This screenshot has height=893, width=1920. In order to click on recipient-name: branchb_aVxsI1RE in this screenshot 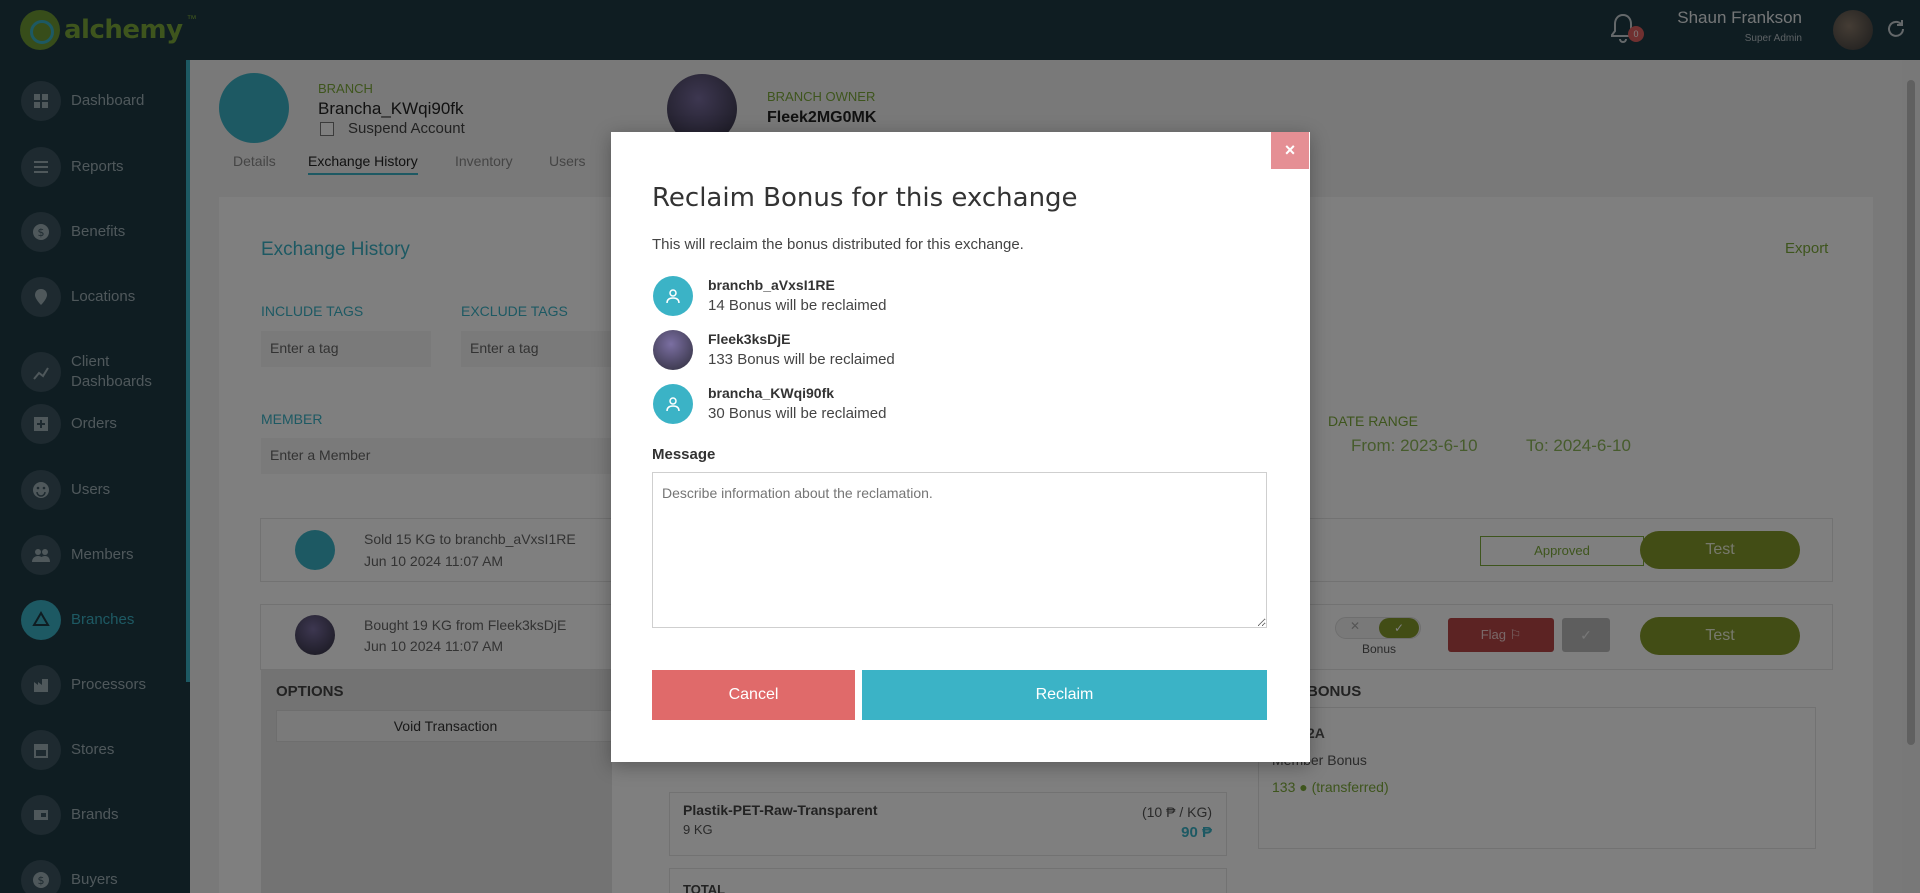, I will do `click(771, 285)`.